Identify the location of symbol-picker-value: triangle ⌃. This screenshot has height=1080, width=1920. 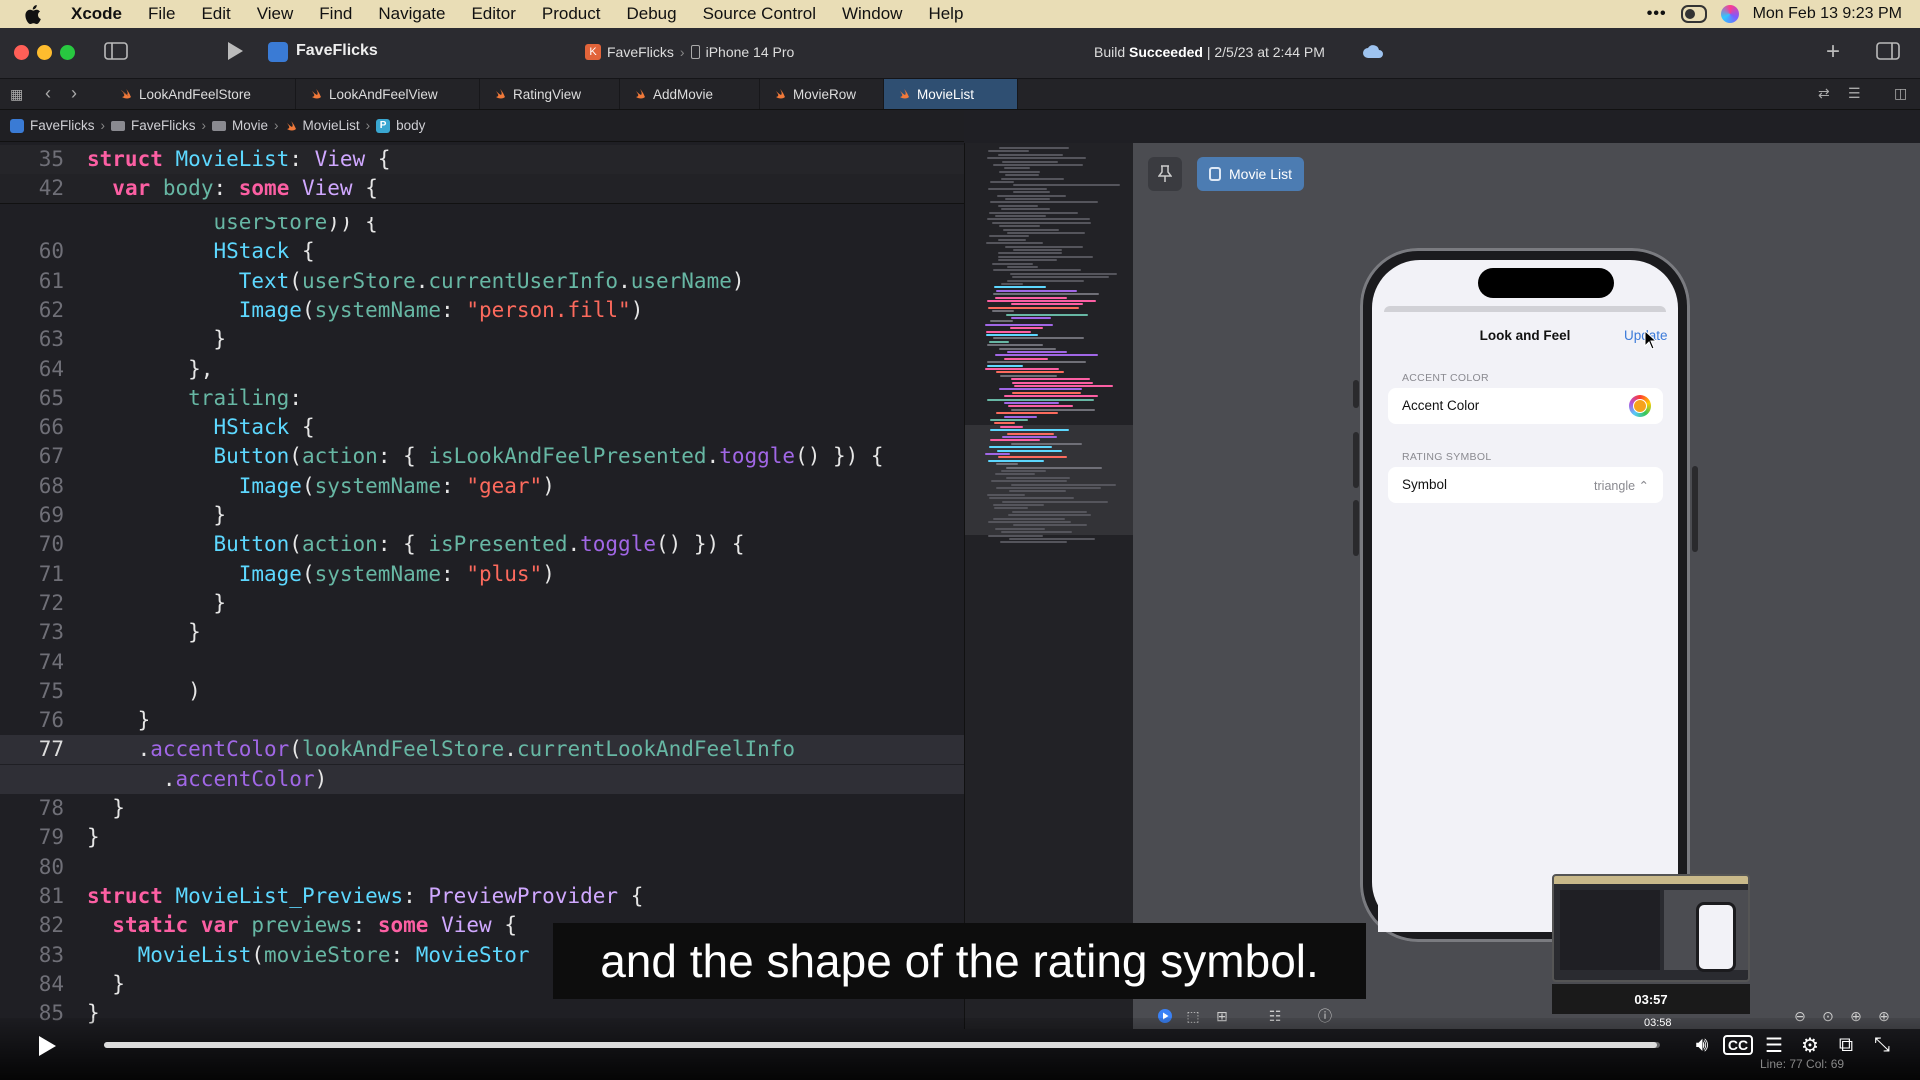
(1621, 485).